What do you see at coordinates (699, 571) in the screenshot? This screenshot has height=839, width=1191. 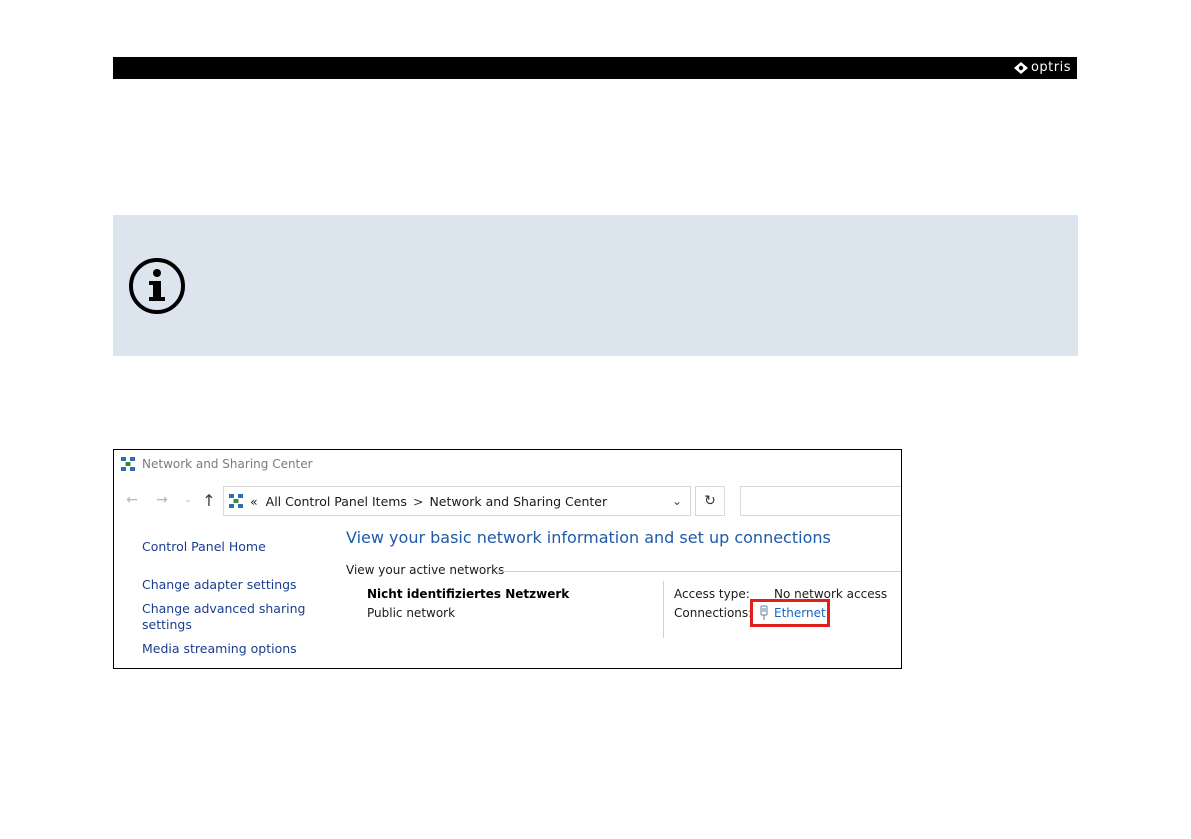 I see `section-divider` at bounding box center [699, 571].